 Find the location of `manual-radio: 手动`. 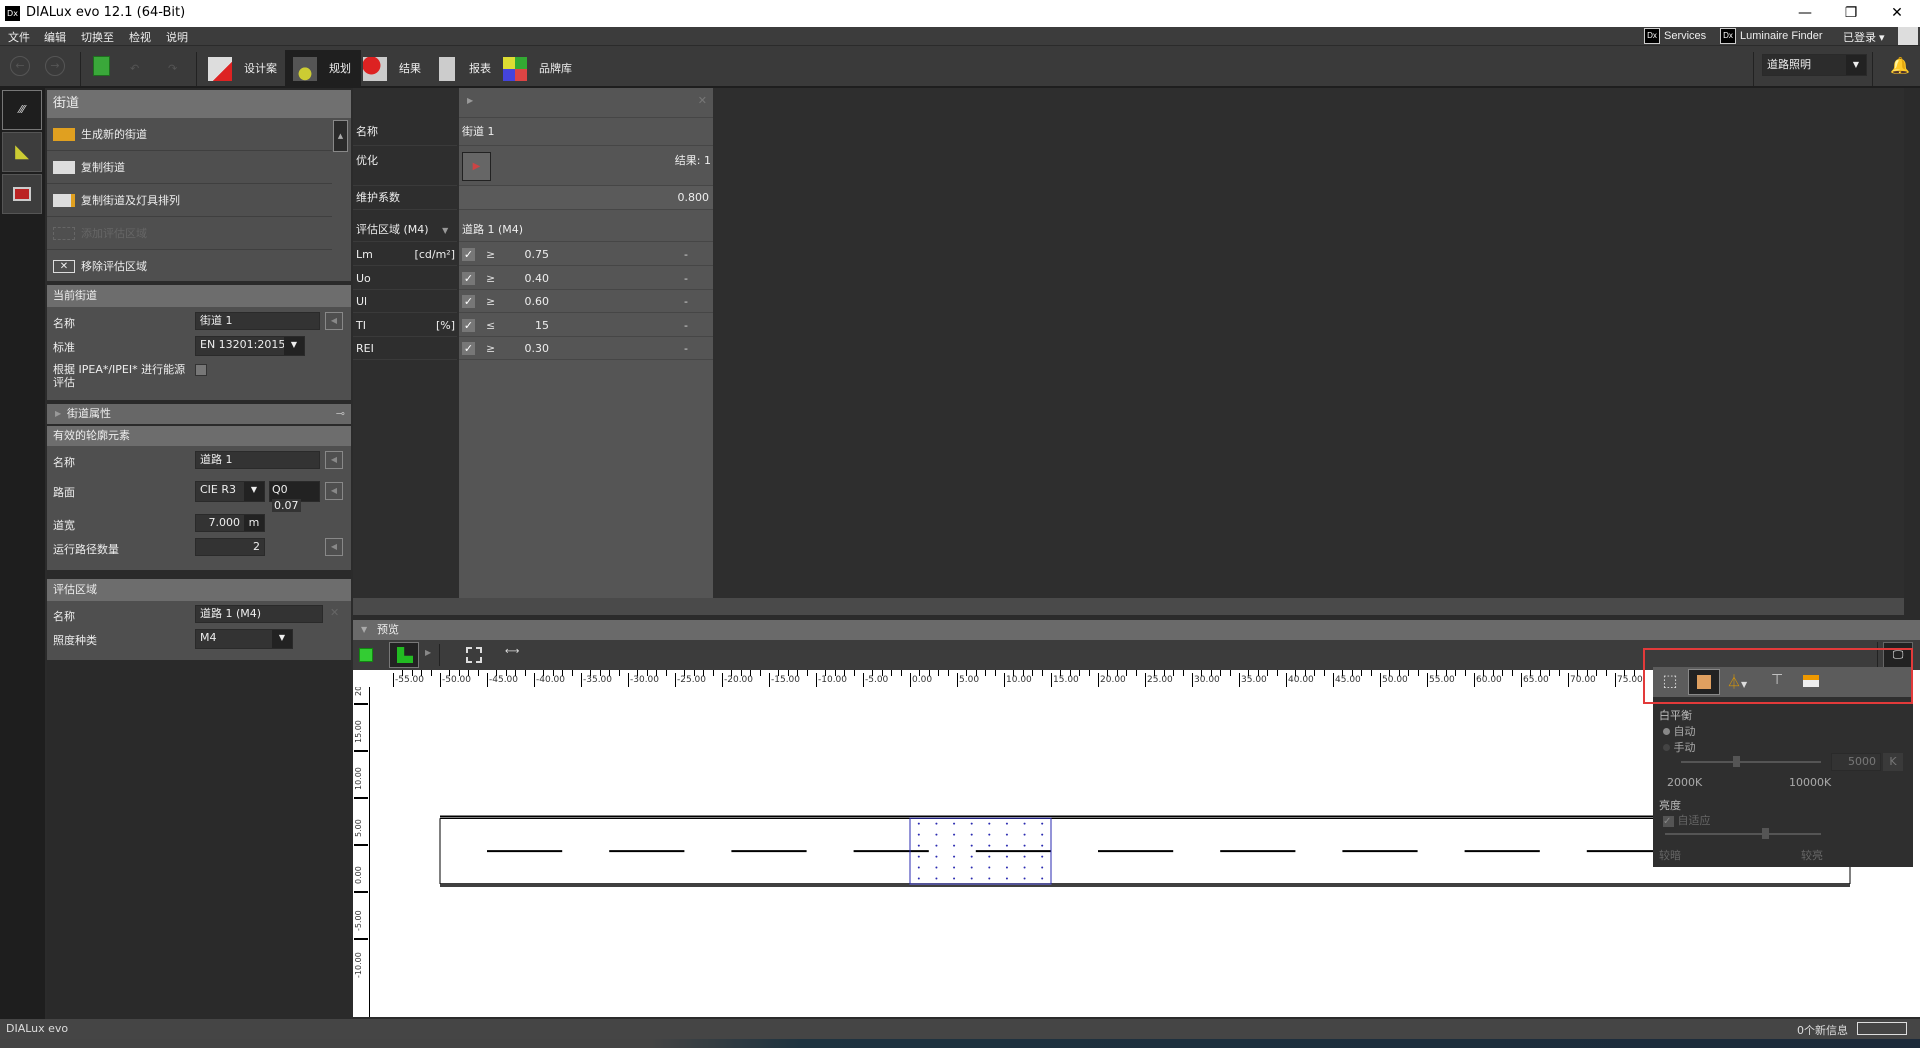

manual-radio: 手动 is located at coordinates (1679, 747).